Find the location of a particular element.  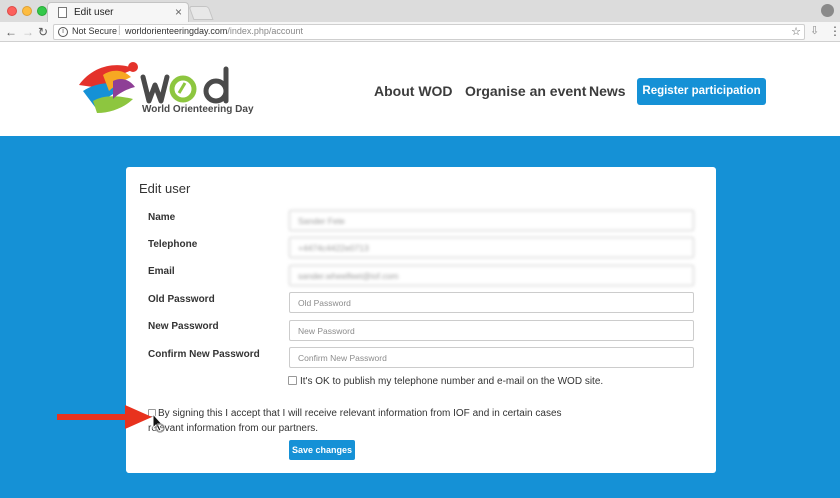

new-tab-button is located at coordinates (201, 13).